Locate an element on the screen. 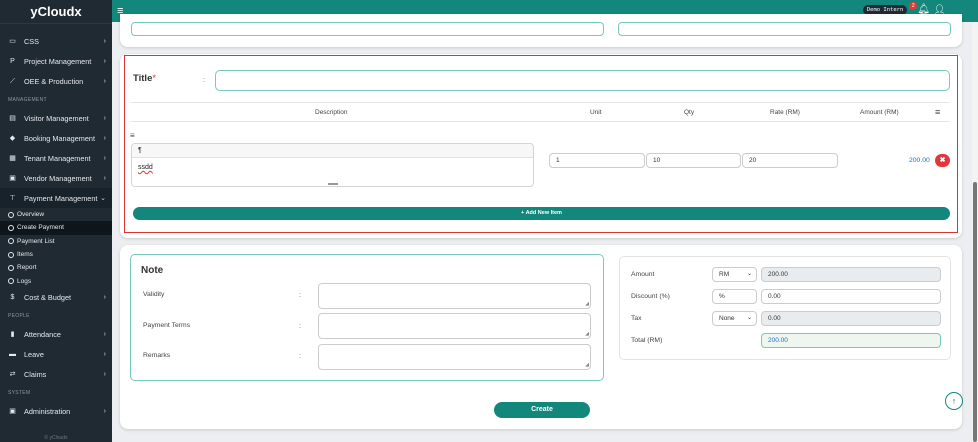 The height and width of the screenshot is (442, 978). description-text: ssdd is located at coordinates (332, 167).